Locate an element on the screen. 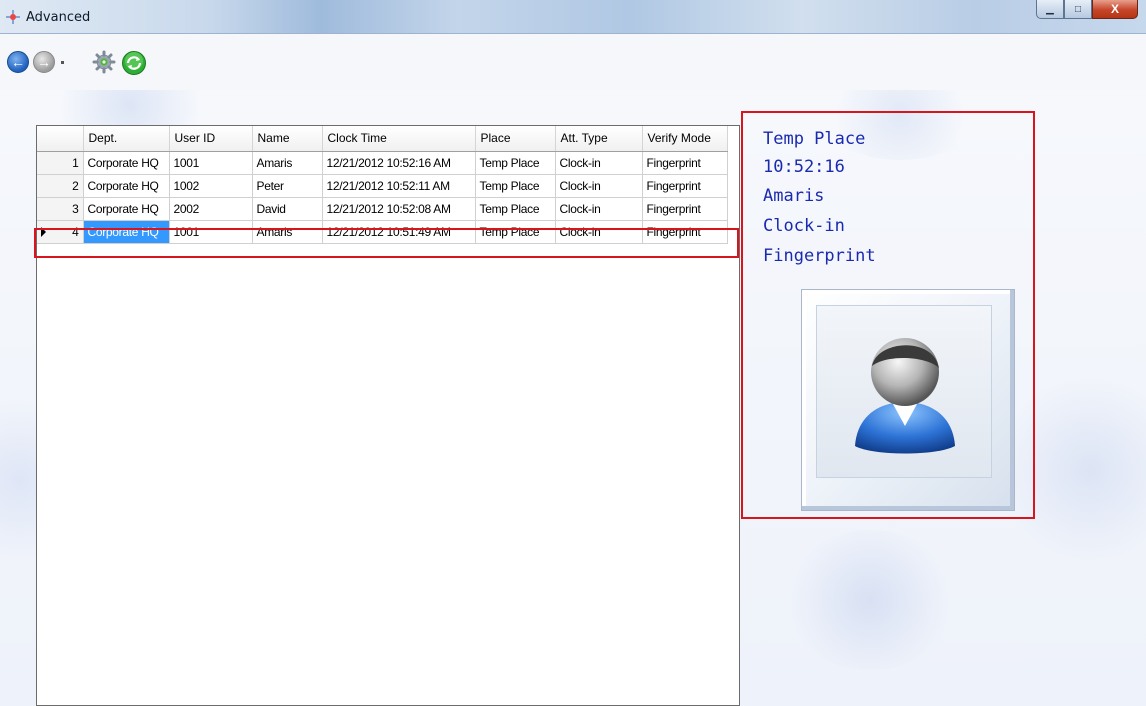  user-photo is located at coordinates (904, 391).